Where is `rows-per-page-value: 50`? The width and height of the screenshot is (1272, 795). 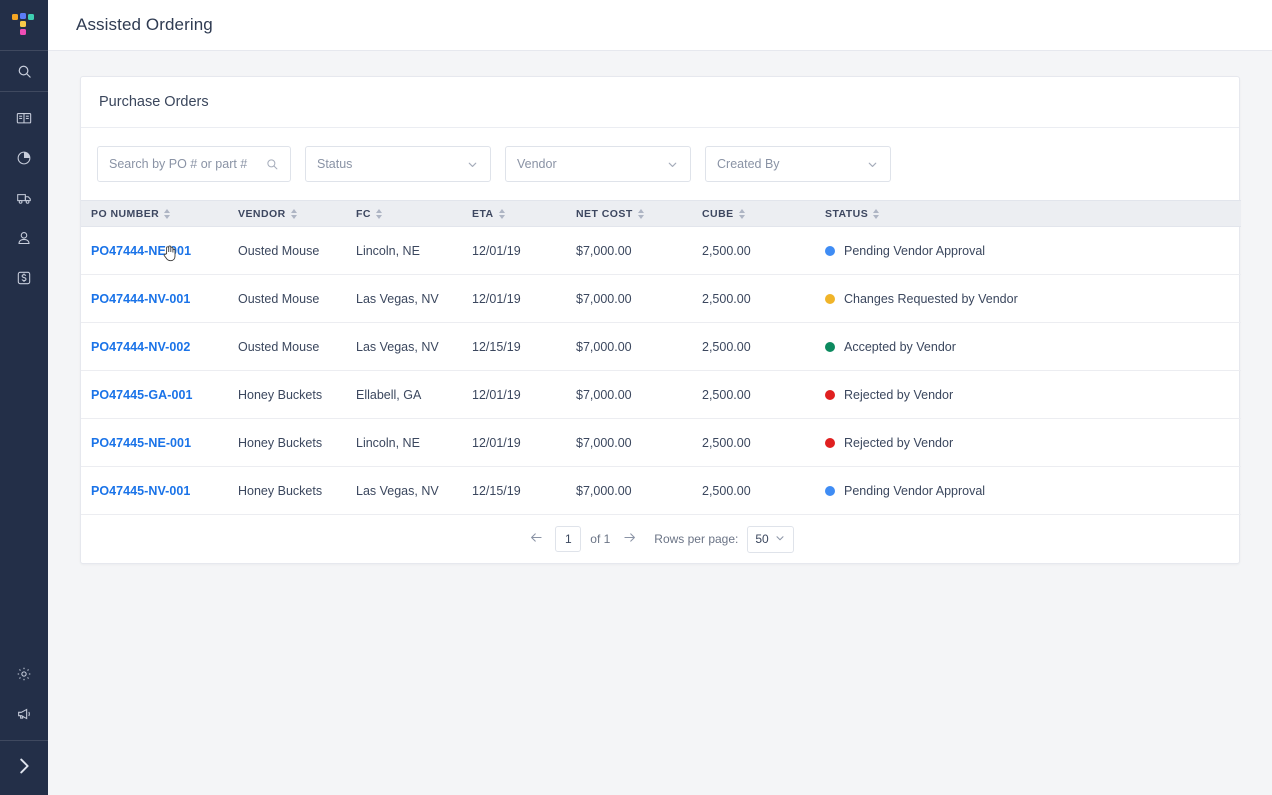 rows-per-page-value: 50 is located at coordinates (762, 539).